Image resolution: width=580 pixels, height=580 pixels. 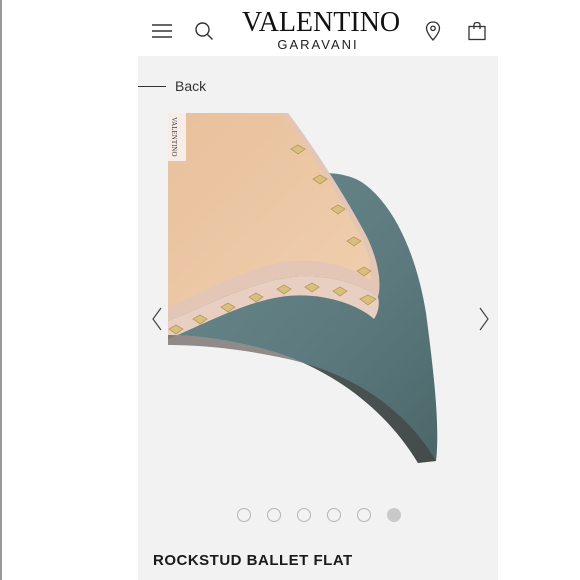 I want to click on back-label: Back, so click(x=191, y=86).